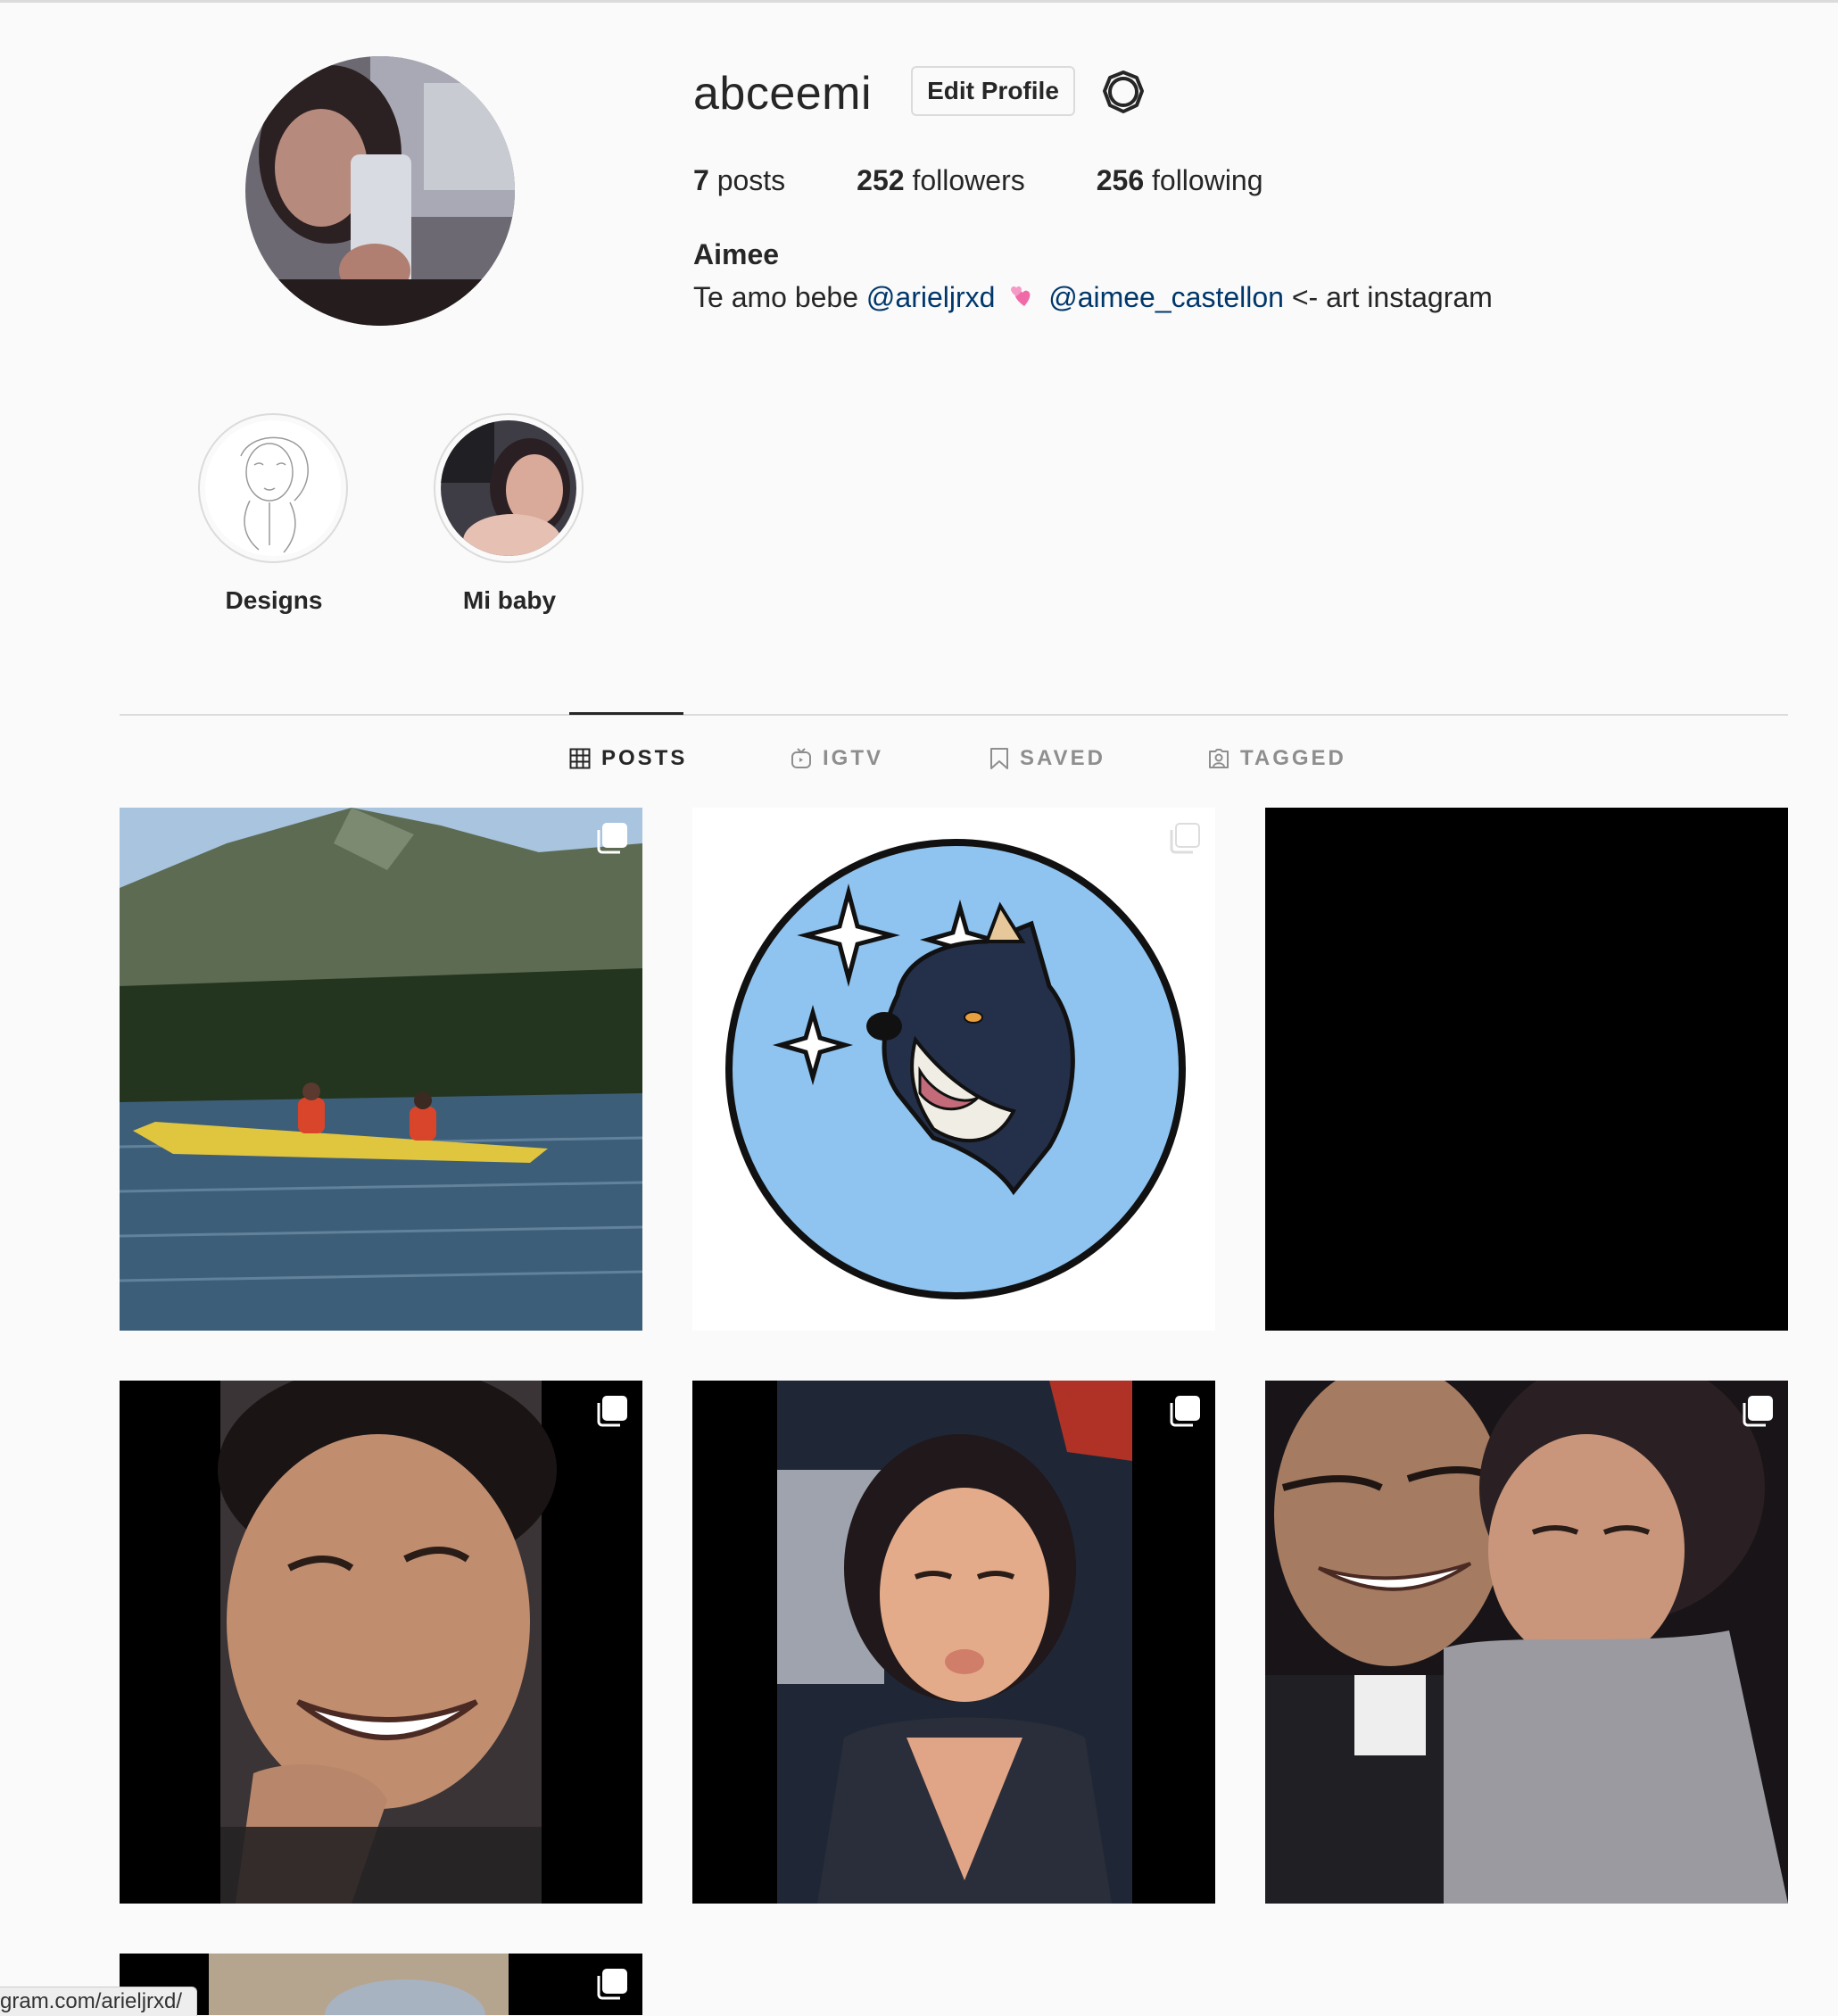 The height and width of the screenshot is (2016, 1838). I want to click on profile-full-name: Aimee, so click(737, 254).